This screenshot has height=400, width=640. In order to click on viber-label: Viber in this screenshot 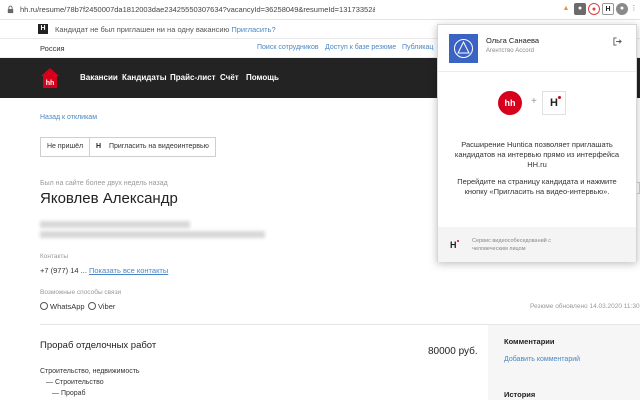, I will do `click(107, 306)`.